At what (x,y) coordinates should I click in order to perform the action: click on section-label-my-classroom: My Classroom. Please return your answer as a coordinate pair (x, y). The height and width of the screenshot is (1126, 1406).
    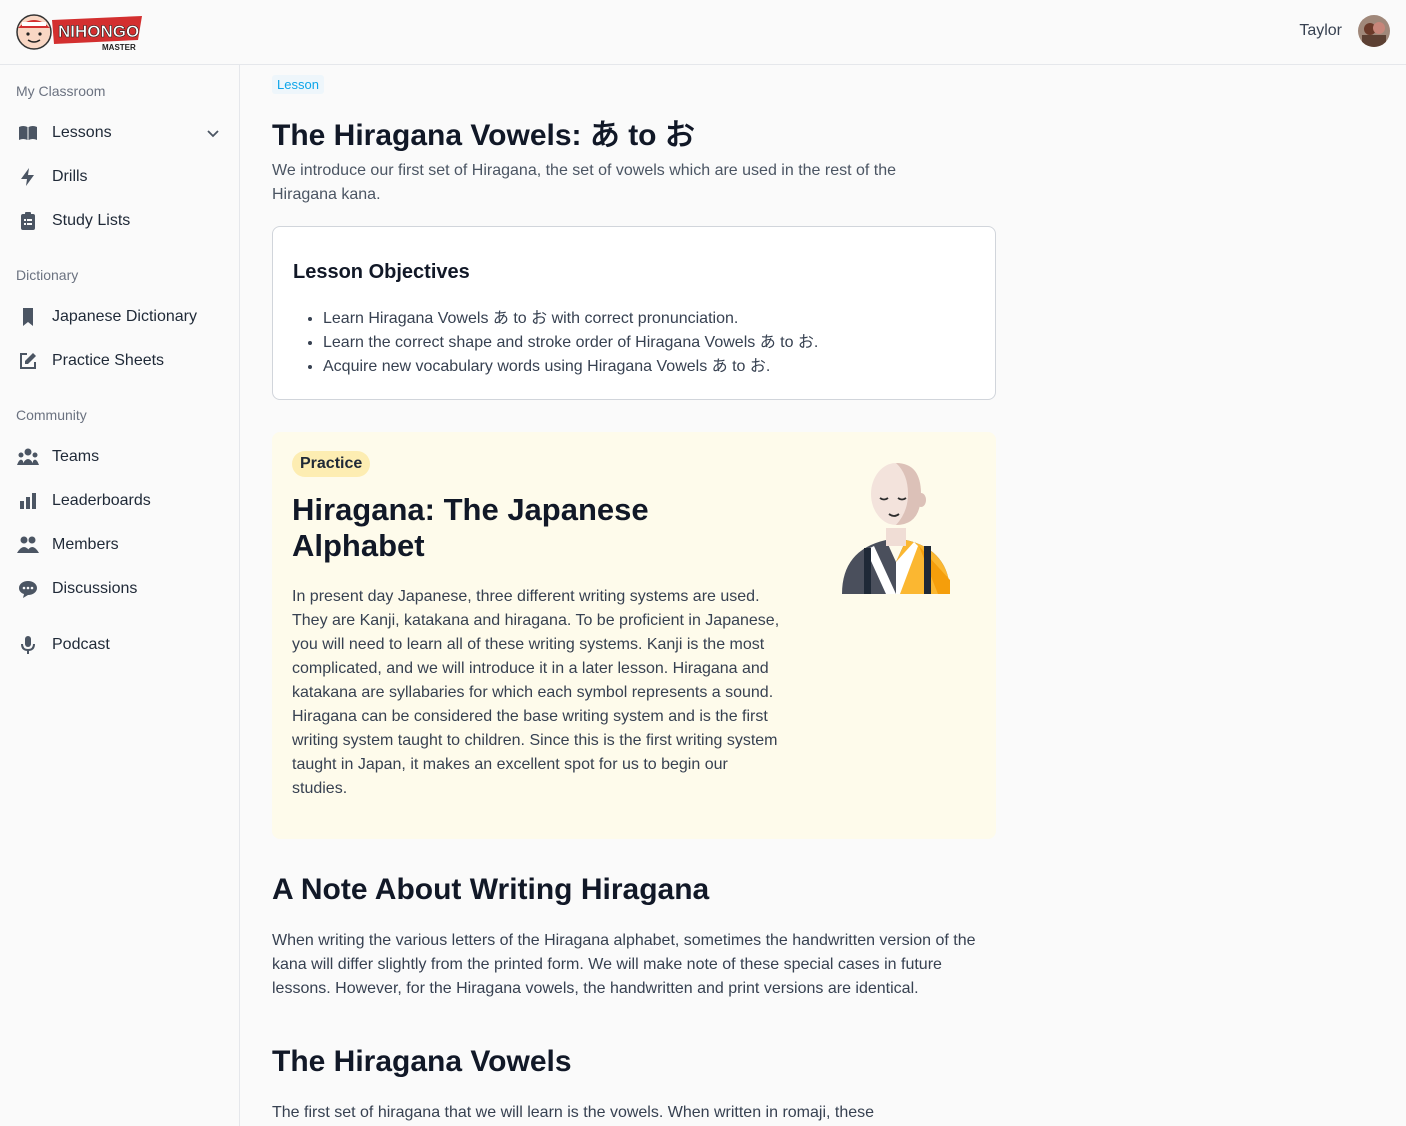
    Looking at the image, I should click on (61, 91).